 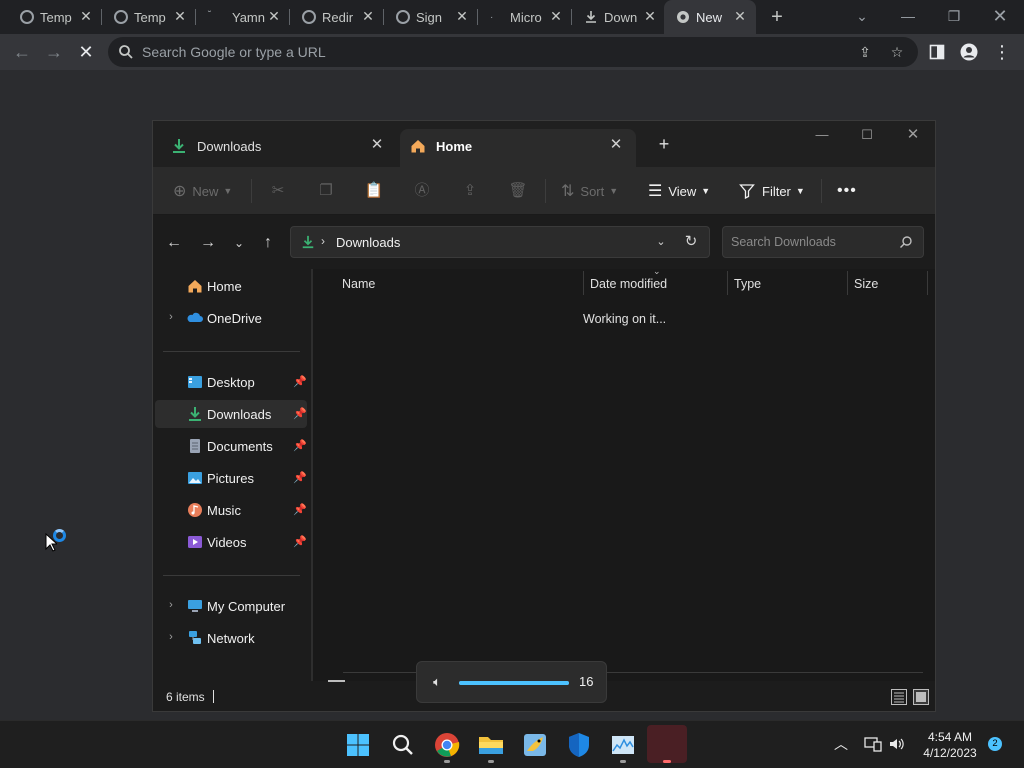 I want to click on cut-icon: ✂, so click(x=278, y=191).